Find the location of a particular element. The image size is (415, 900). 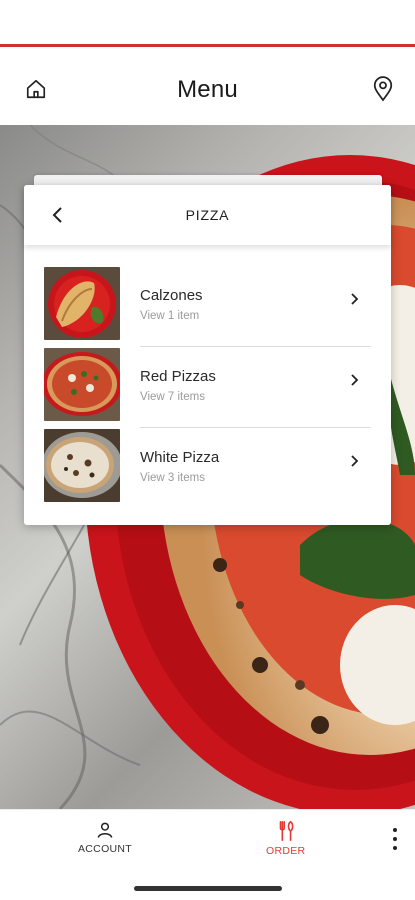

nav-account-label: ACCOUNT is located at coordinates (105, 849).